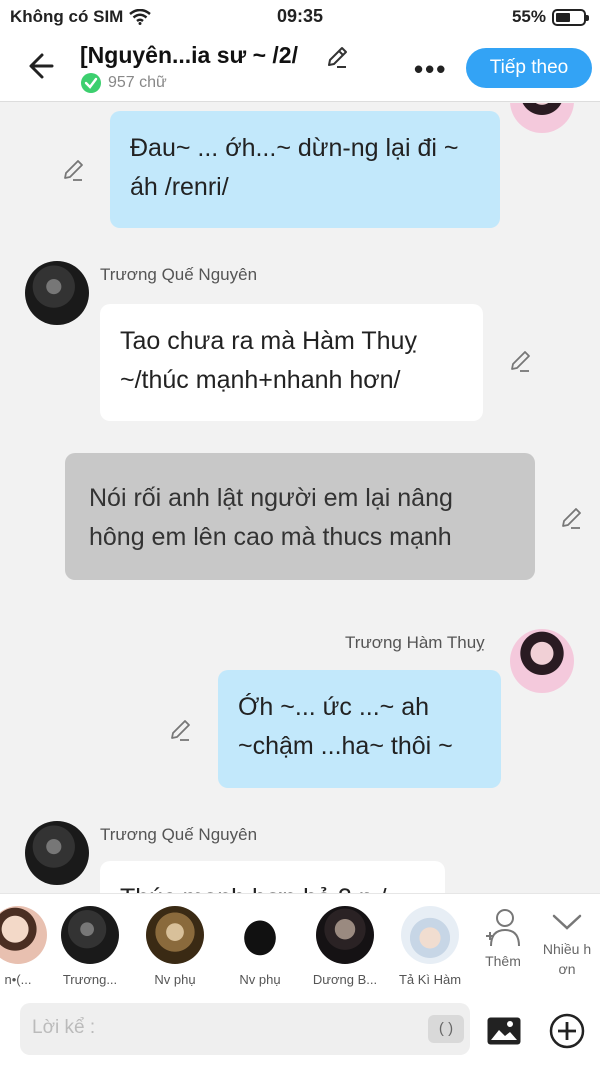 The image size is (600, 1067). What do you see at coordinates (91, 83) in the screenshot?
I see `check-circle-icon` at bounding box center [91, 83].